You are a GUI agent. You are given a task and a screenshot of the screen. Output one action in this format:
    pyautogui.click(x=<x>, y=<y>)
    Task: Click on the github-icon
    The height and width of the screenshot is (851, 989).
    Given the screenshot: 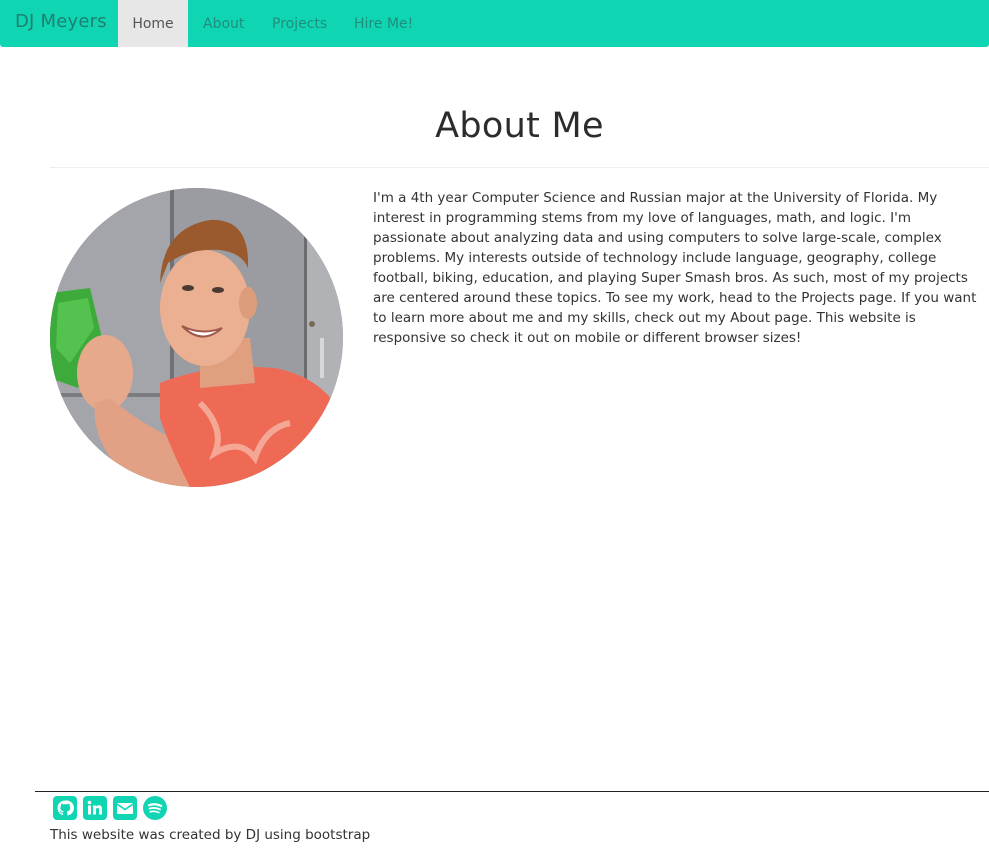 What is the action you would take?
    pyautogui.click(x=65, y=808)
    